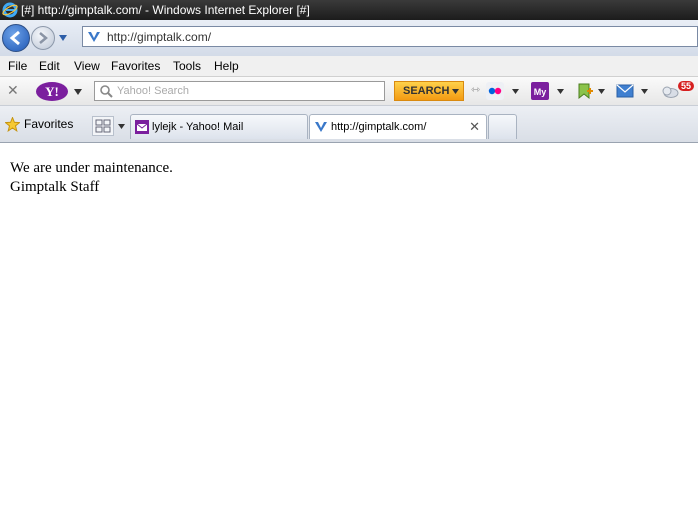 Image resolution: width=698 pixels, height=529 pixels. I want to click on tab-list-dropdown, so click(121, 126).